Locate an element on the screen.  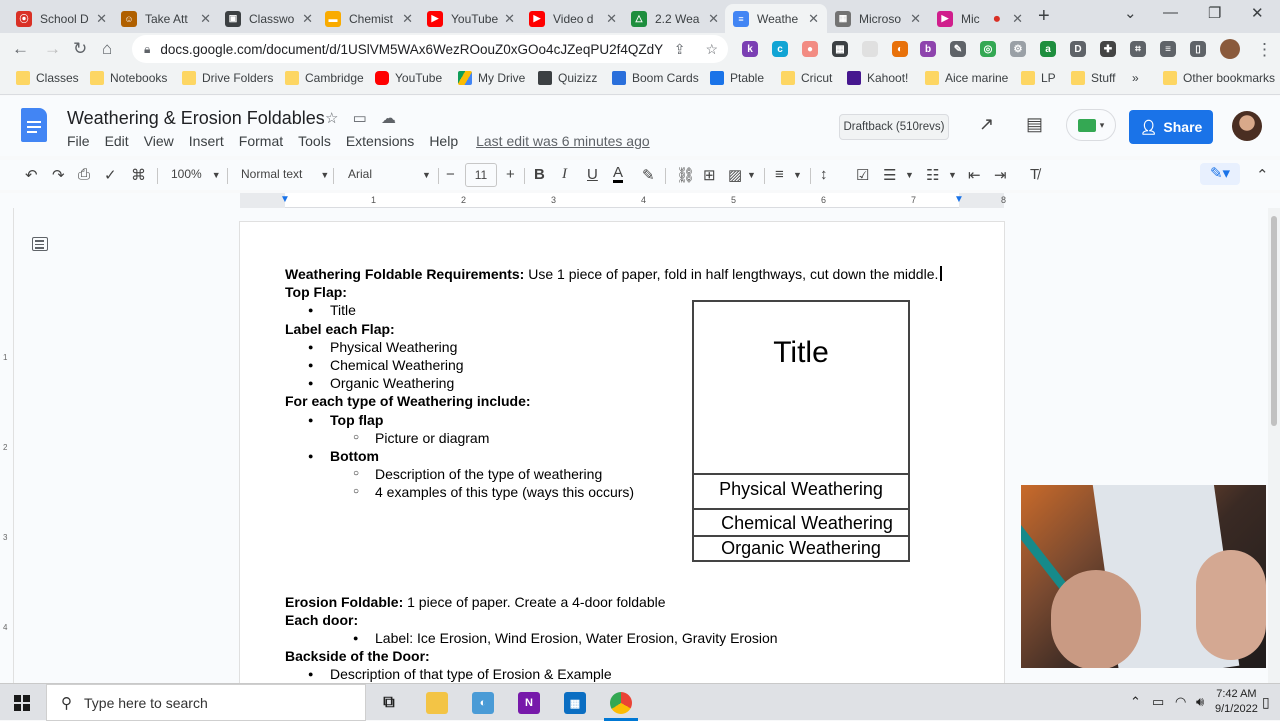
account-avatar is located at coordinates (1247, 126).